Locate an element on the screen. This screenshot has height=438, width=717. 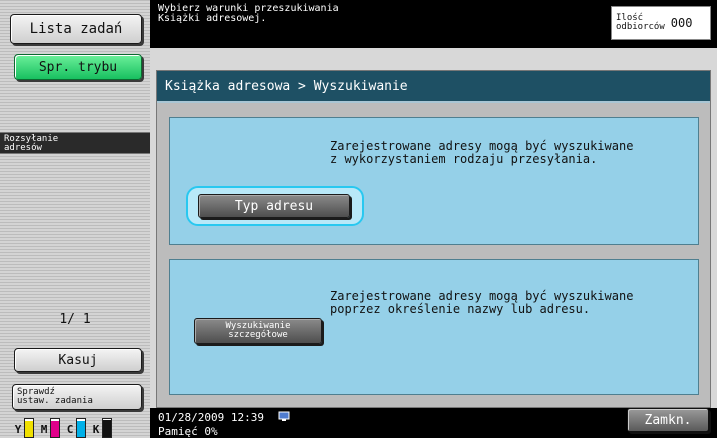
recipients-counter: Ilość odbiorców 000 is located at coordinates (661, 23).